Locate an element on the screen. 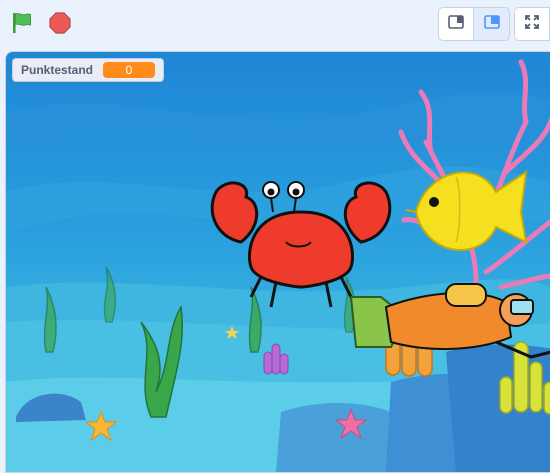 This screenshot has height=473, width=550. large-stage-icon is located at coordinates (491, 24).